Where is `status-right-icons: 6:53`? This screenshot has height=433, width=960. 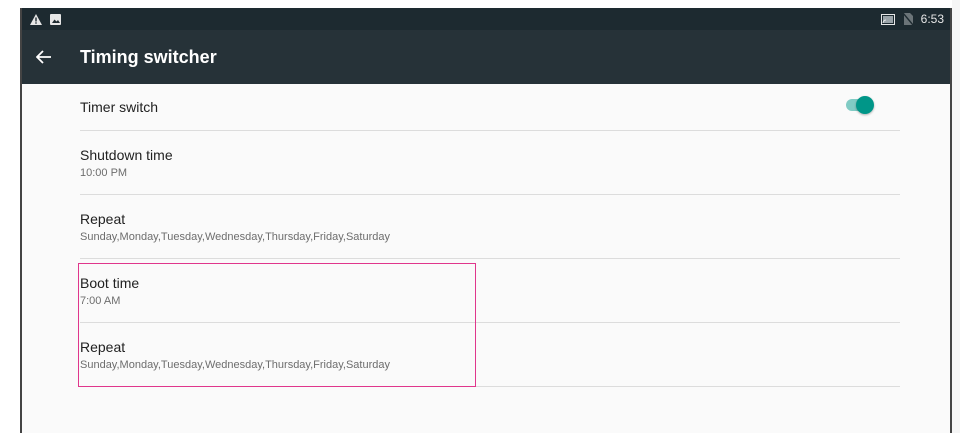 status-right-icons: 6:53 is located at coordinates (912, 19).